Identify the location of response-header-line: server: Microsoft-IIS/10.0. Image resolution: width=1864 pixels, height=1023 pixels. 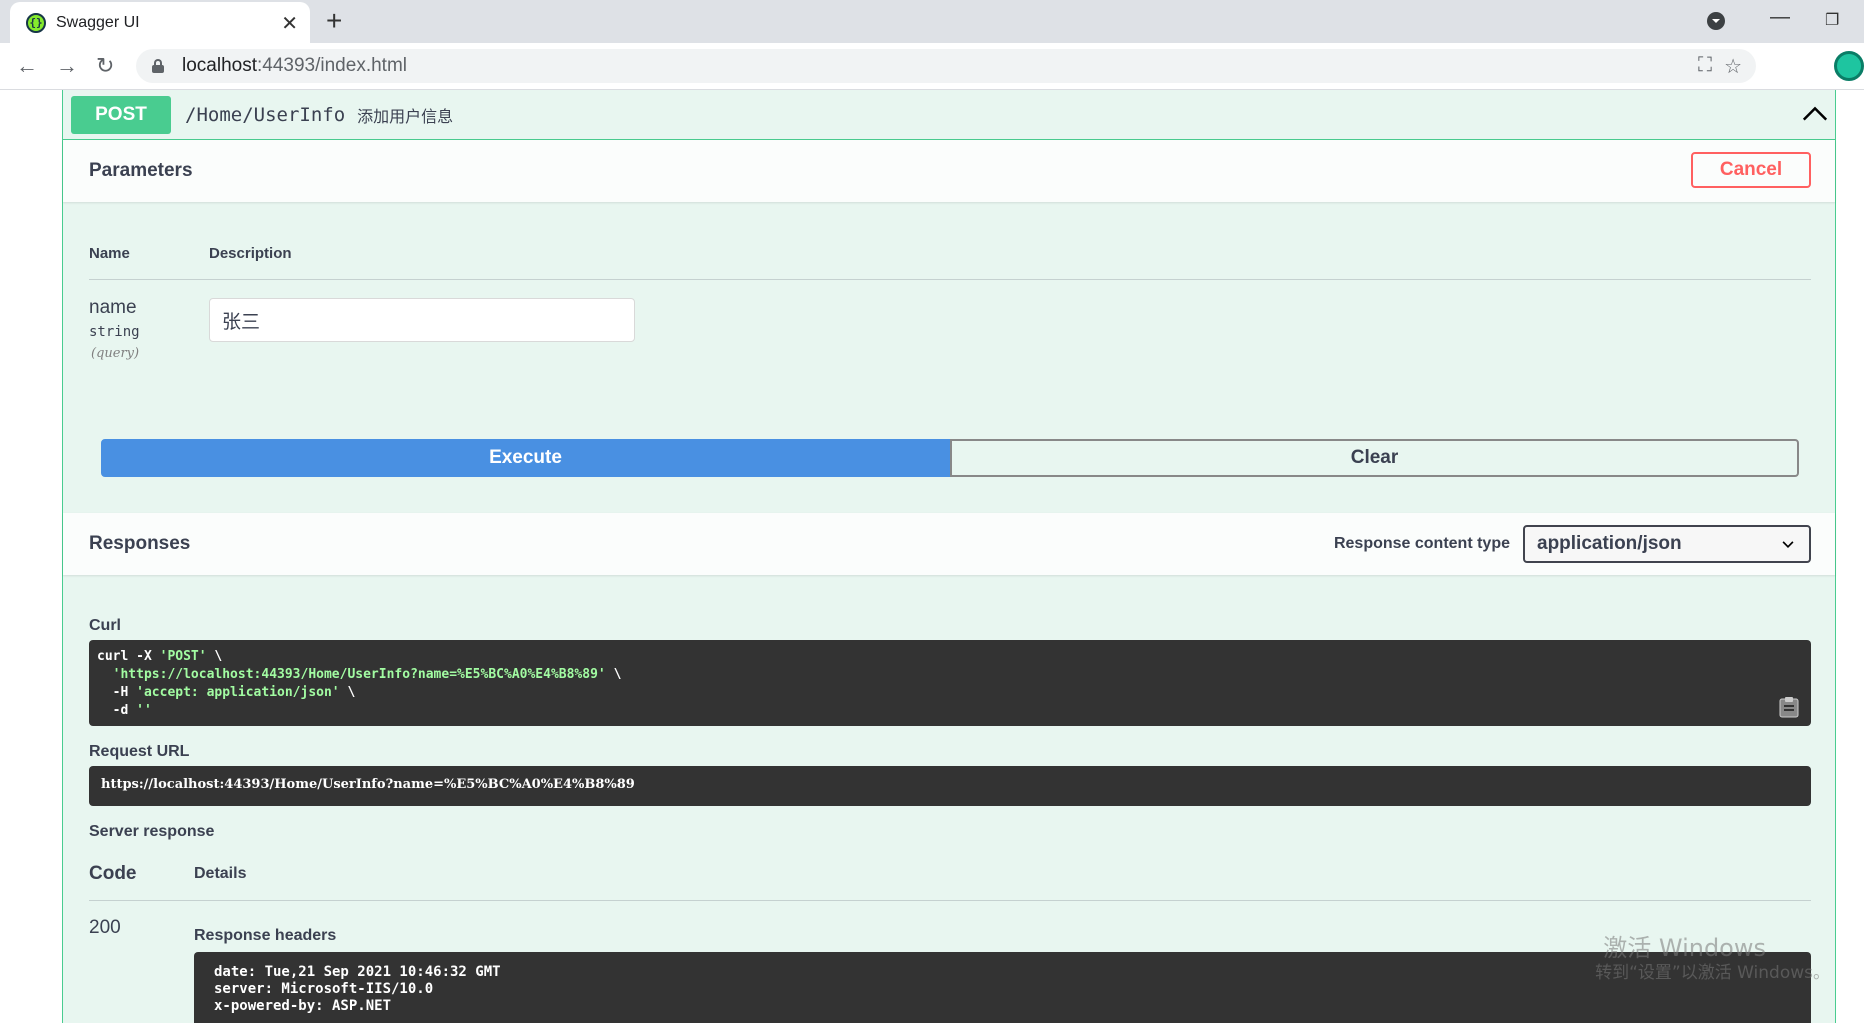
(324, 989).